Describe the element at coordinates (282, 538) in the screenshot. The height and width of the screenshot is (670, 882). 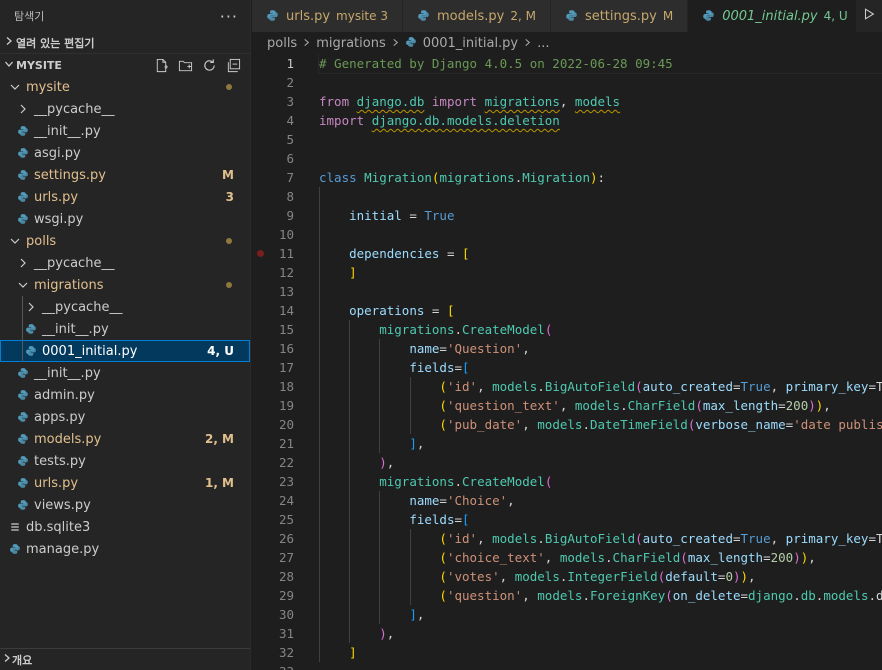
I see `line-number: 26` at that location.